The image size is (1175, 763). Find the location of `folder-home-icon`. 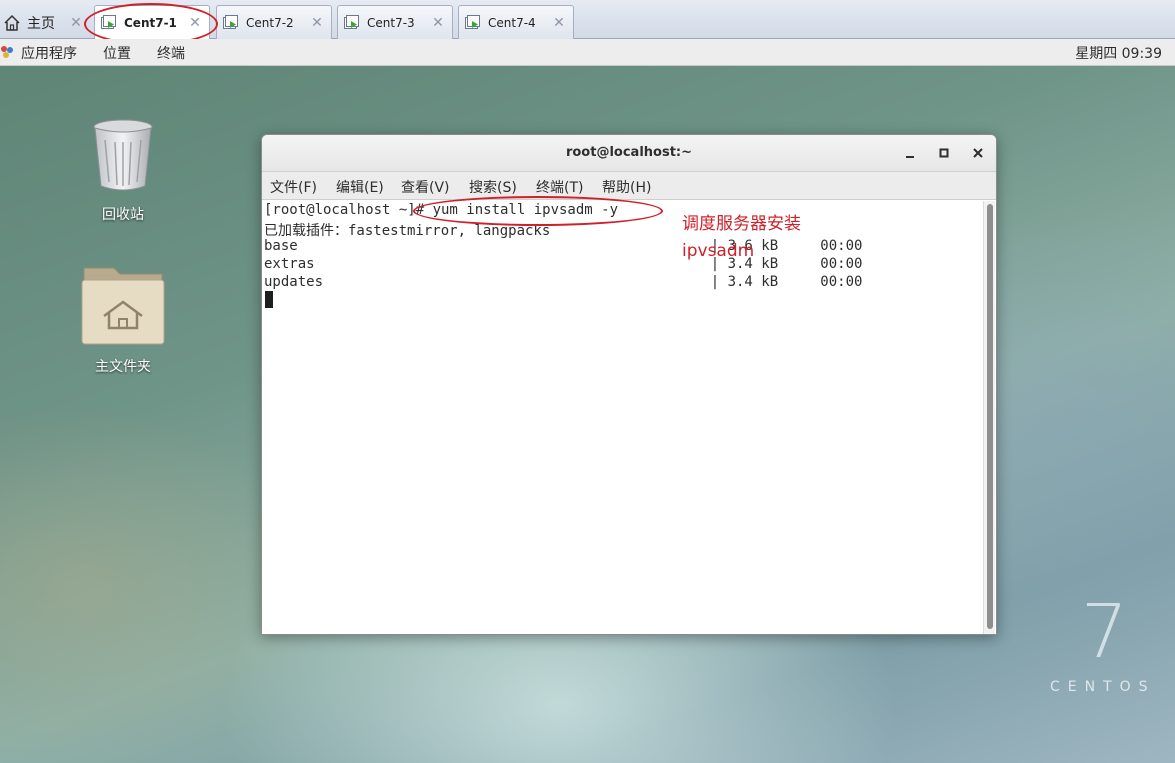

folder-home-icon is located at coordinates (123, 306).